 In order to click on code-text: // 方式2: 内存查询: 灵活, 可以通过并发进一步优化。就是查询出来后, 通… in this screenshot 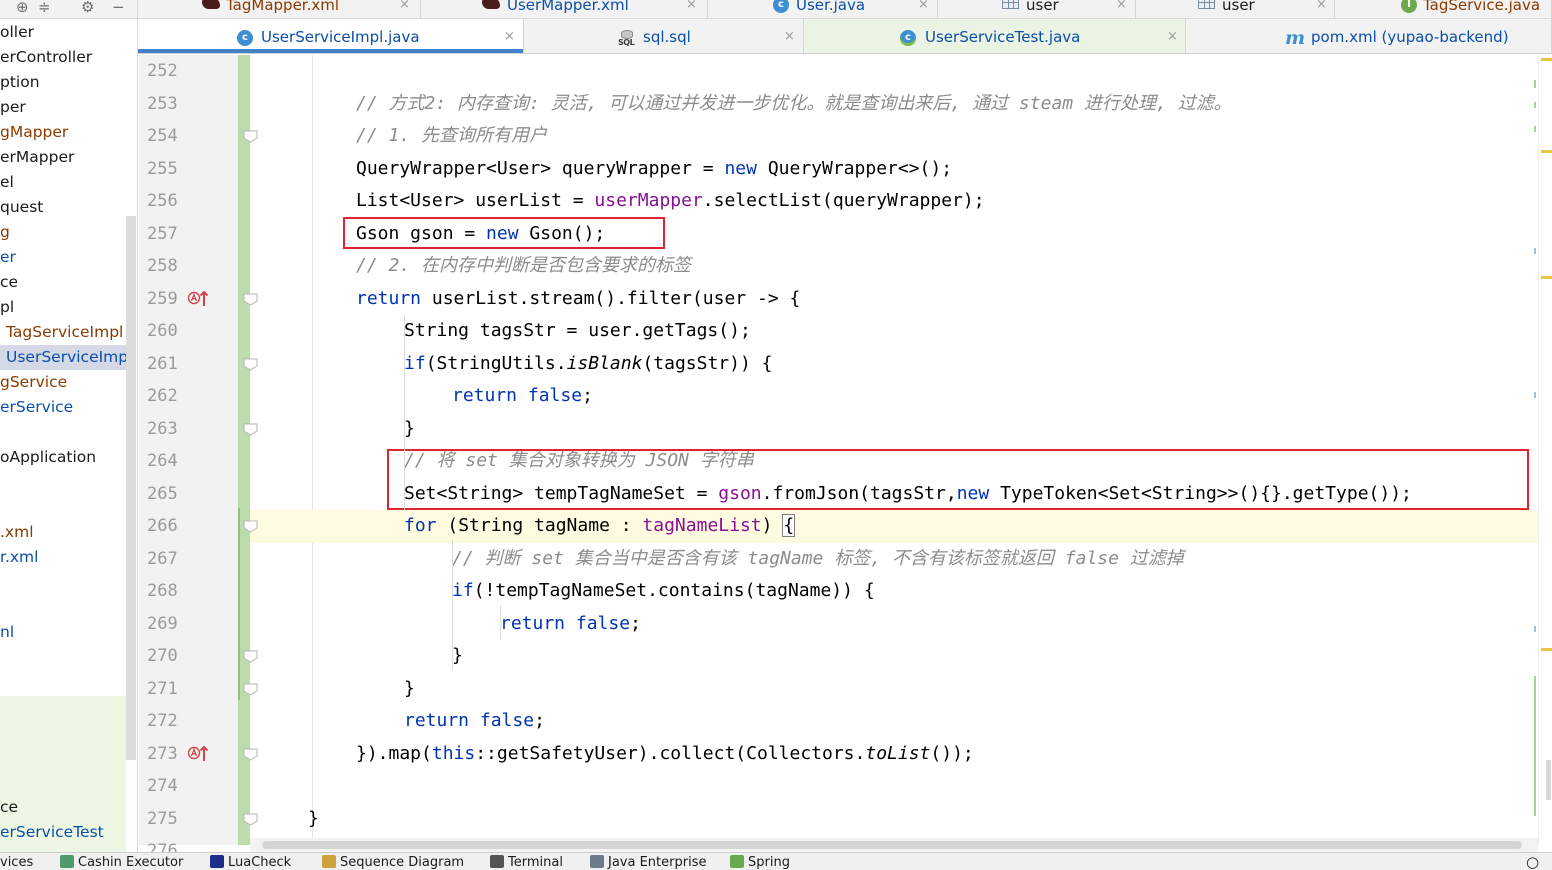, I will do `click(794, 104)`.